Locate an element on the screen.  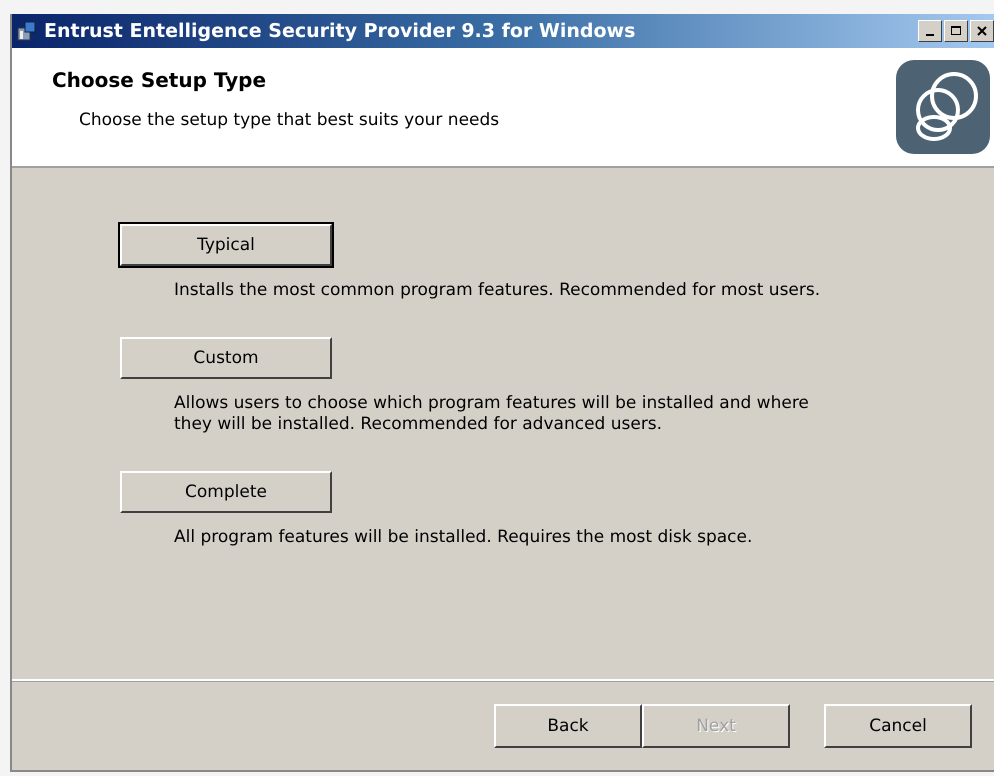
close-button is located at coordinates (982, 31).